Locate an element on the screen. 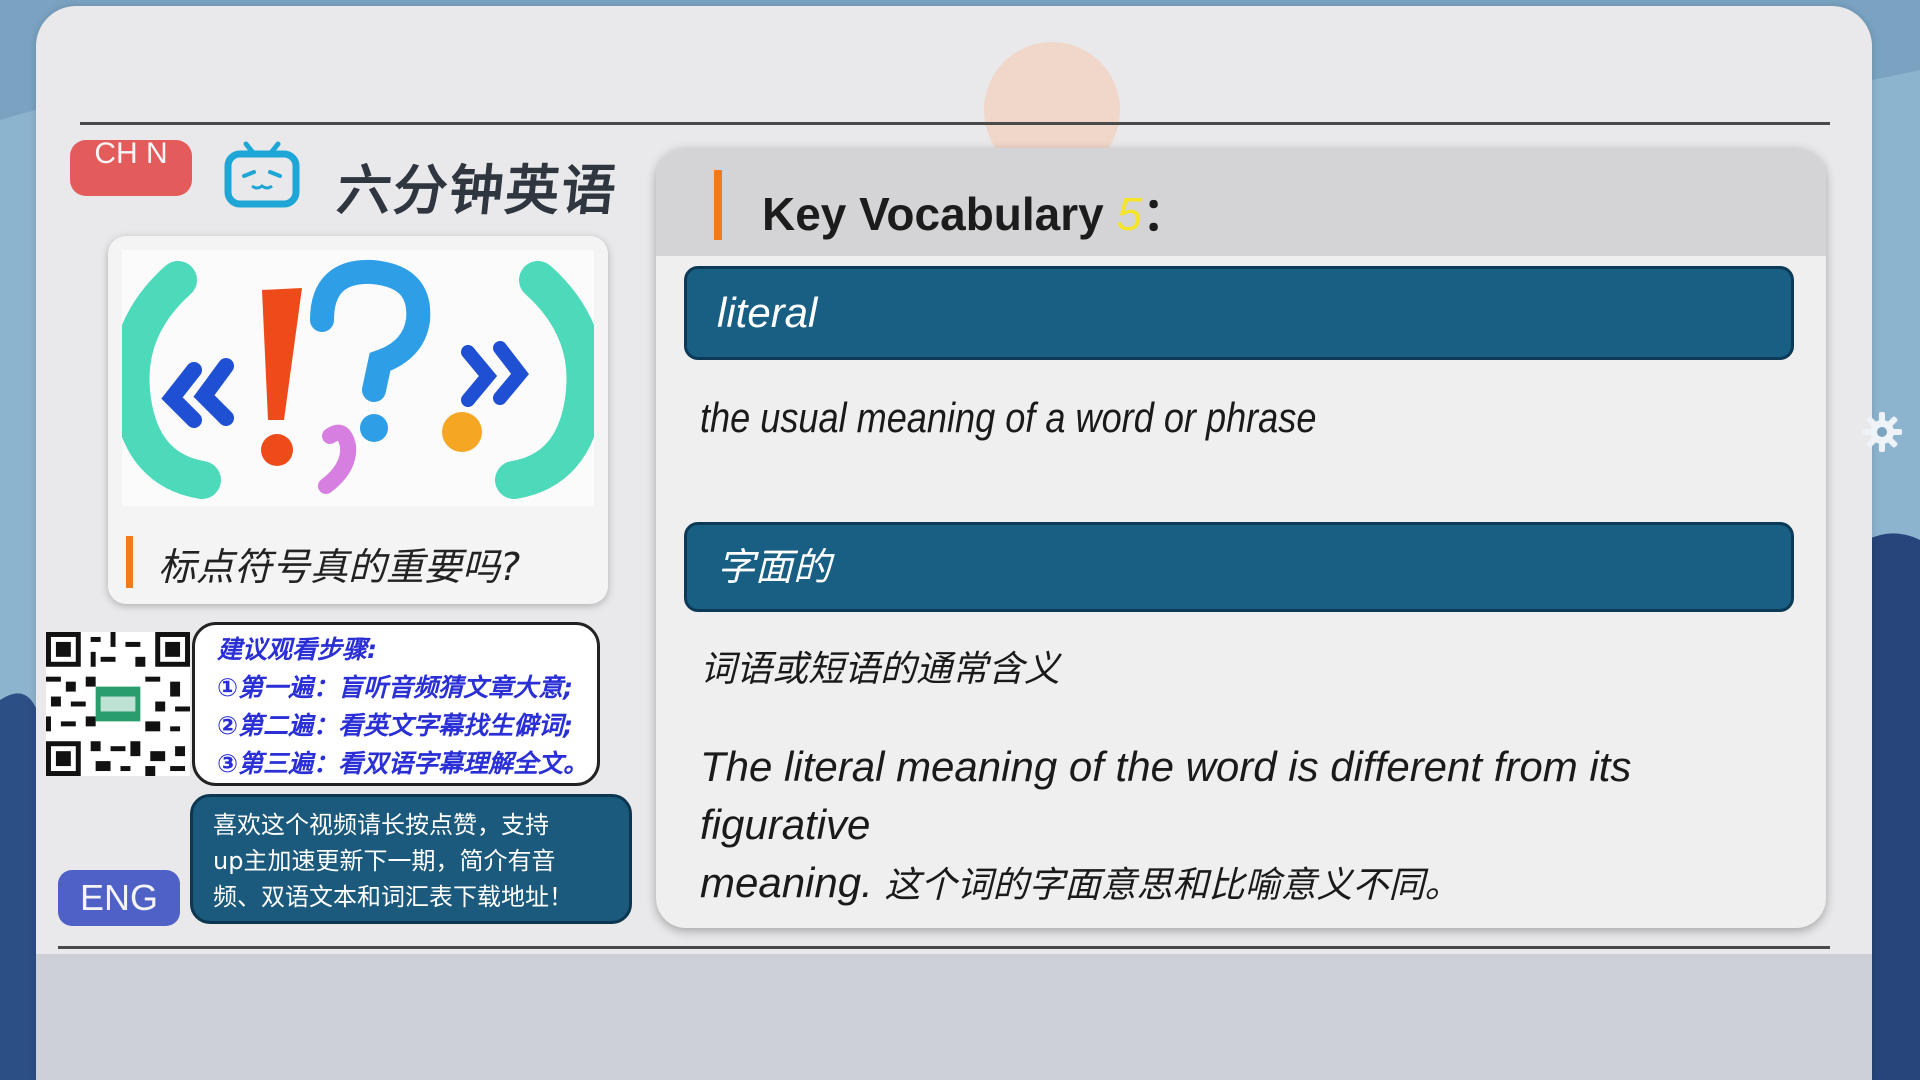 Image resolution: width=1920 pixels, height=1080 pixels. vocabulary-title-text: Key Vocabulary is located at coordinates (933, 214).